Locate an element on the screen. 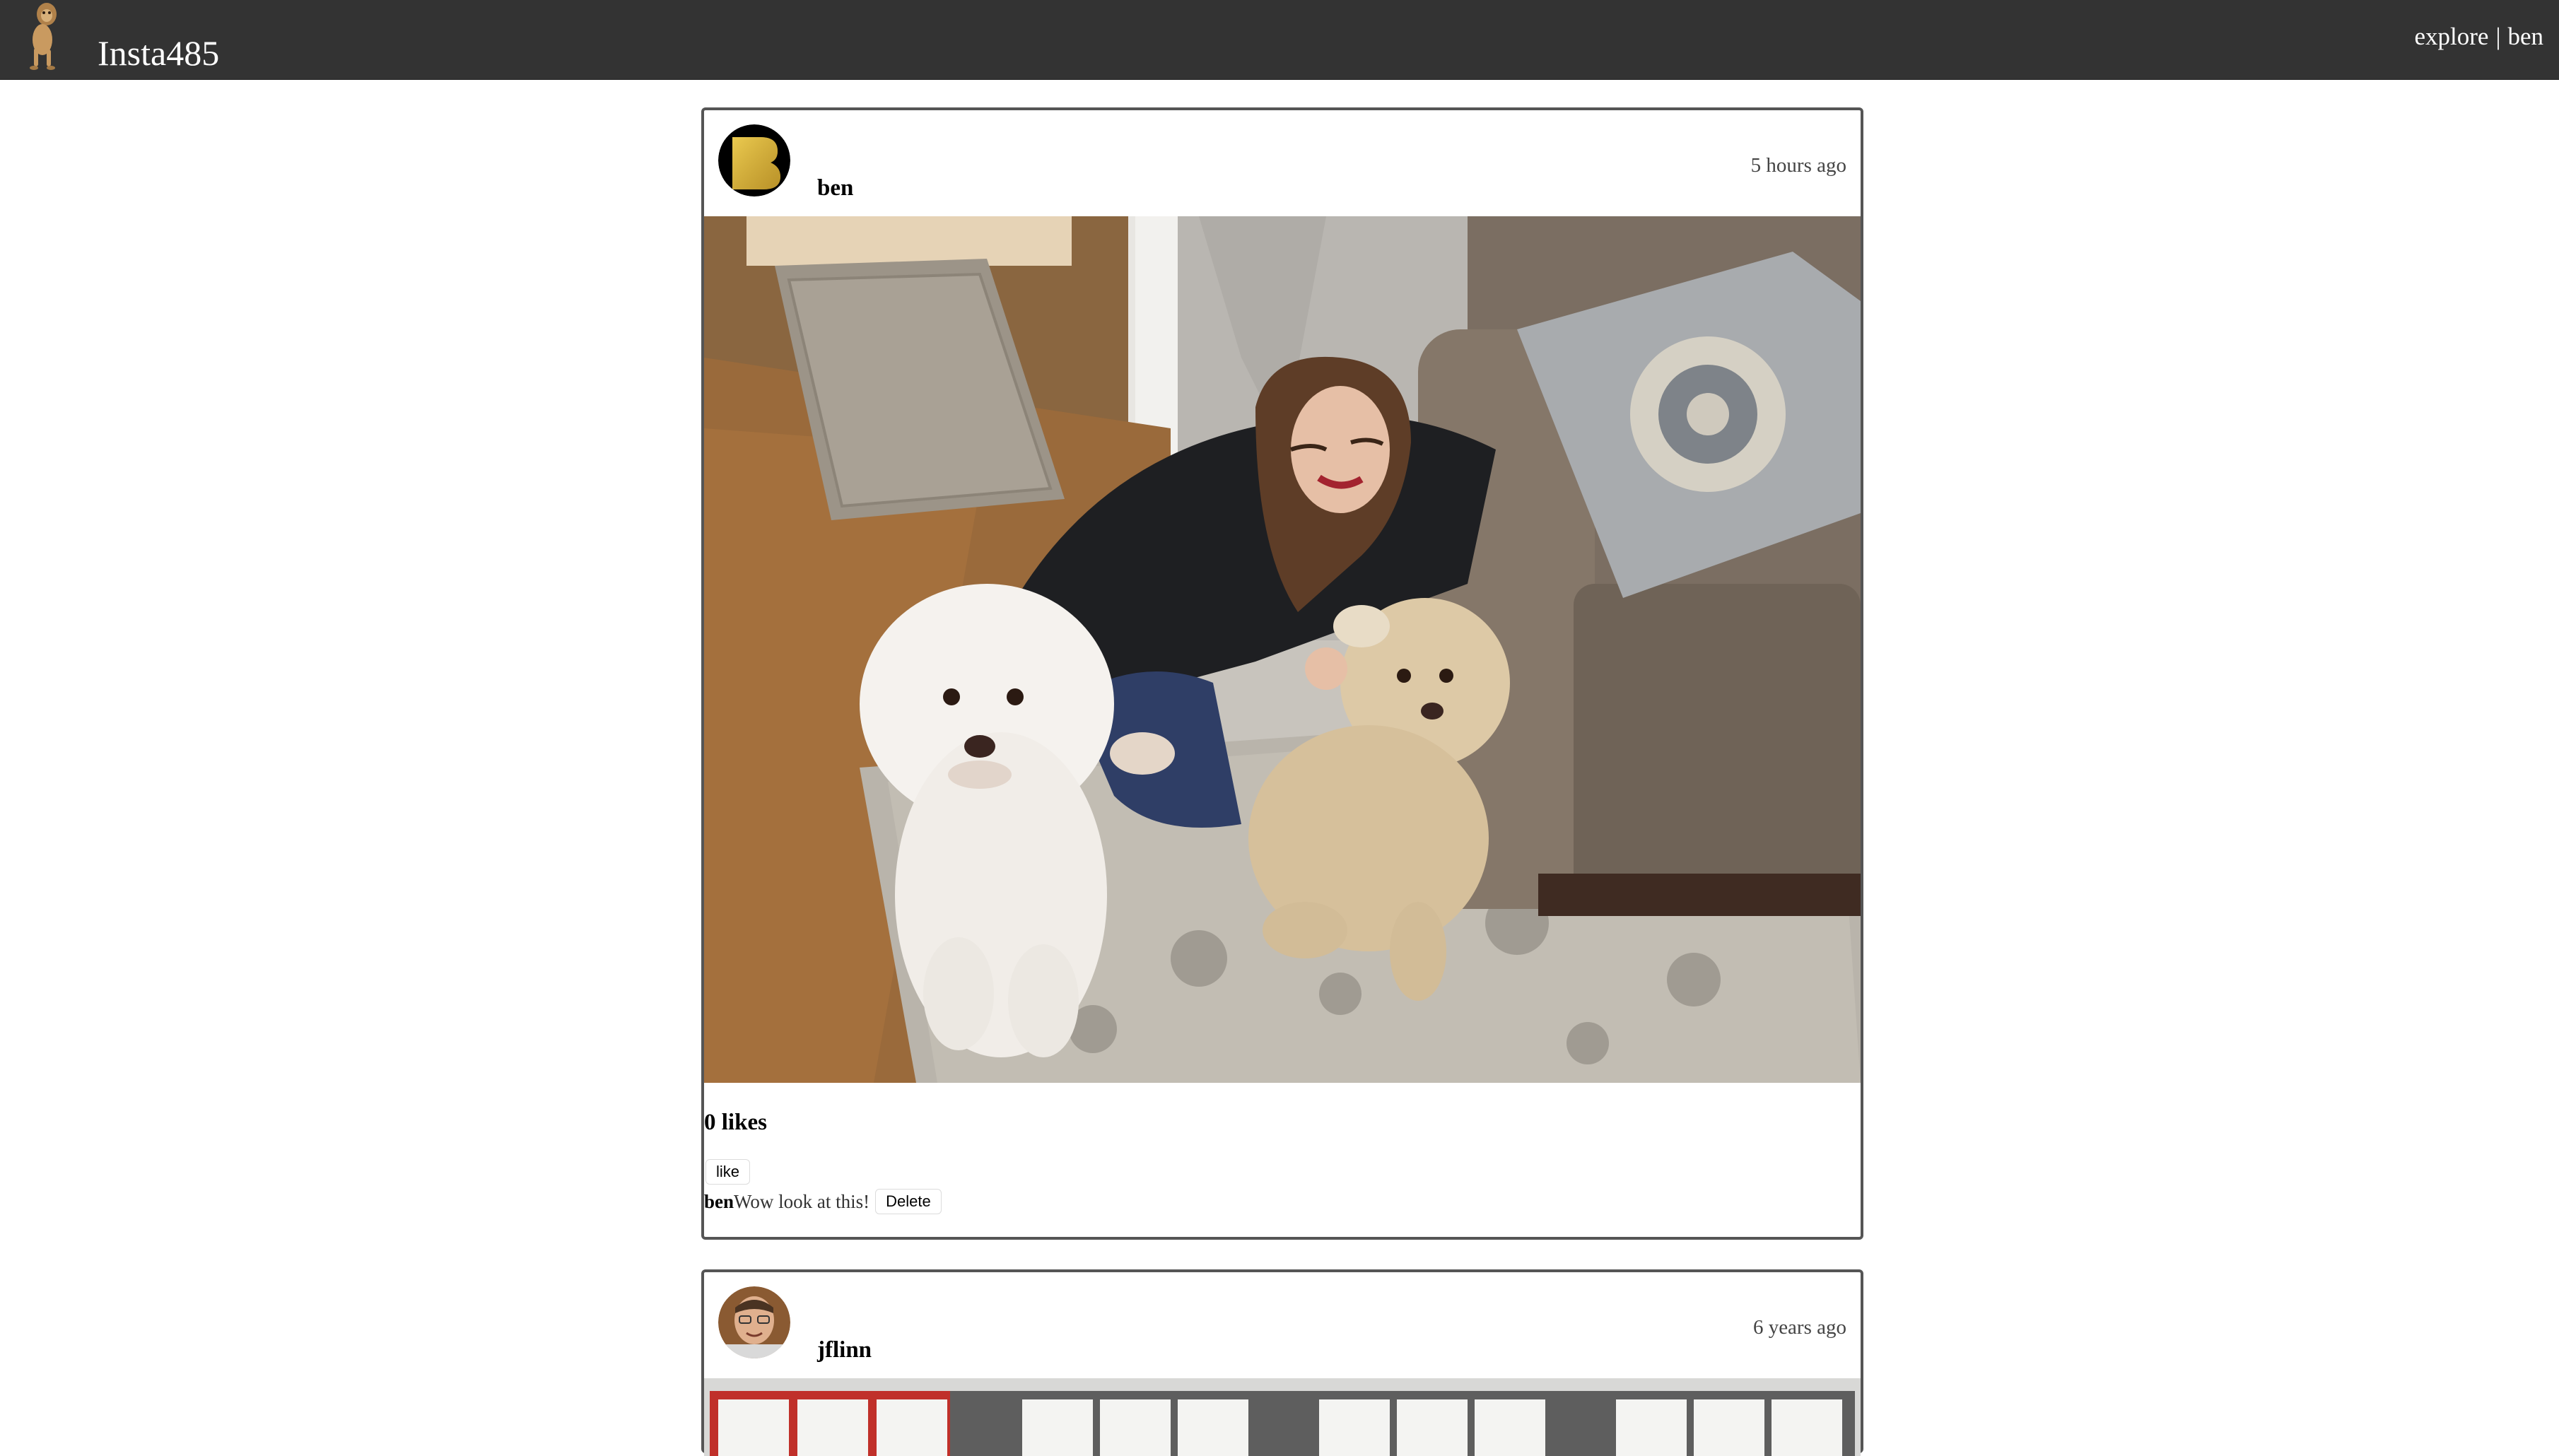 This screenshot has width=2559, height=1456. post-photo-calendar is located at coordinates (1282, 1417).